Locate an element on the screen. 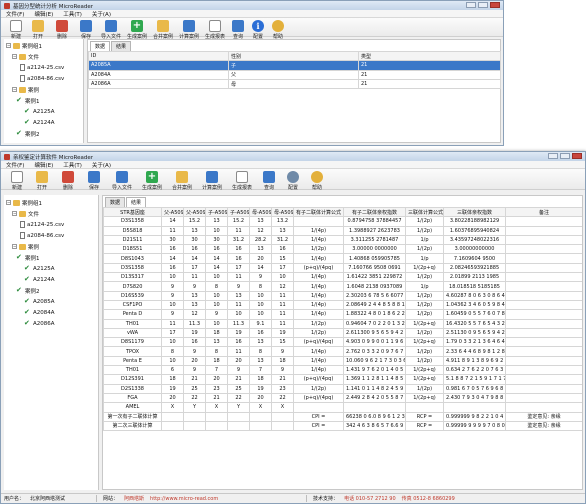 The image size is (586, 504). toolbar-calculate-button: 计算案例 is located at coordinates (189, 30).